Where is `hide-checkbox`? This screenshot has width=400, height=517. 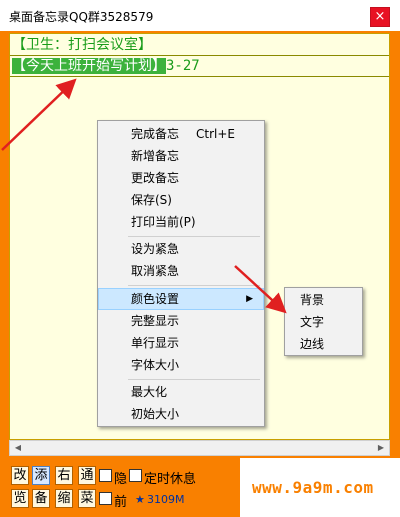
hide-checkbox is located at coordinates (105, 475).